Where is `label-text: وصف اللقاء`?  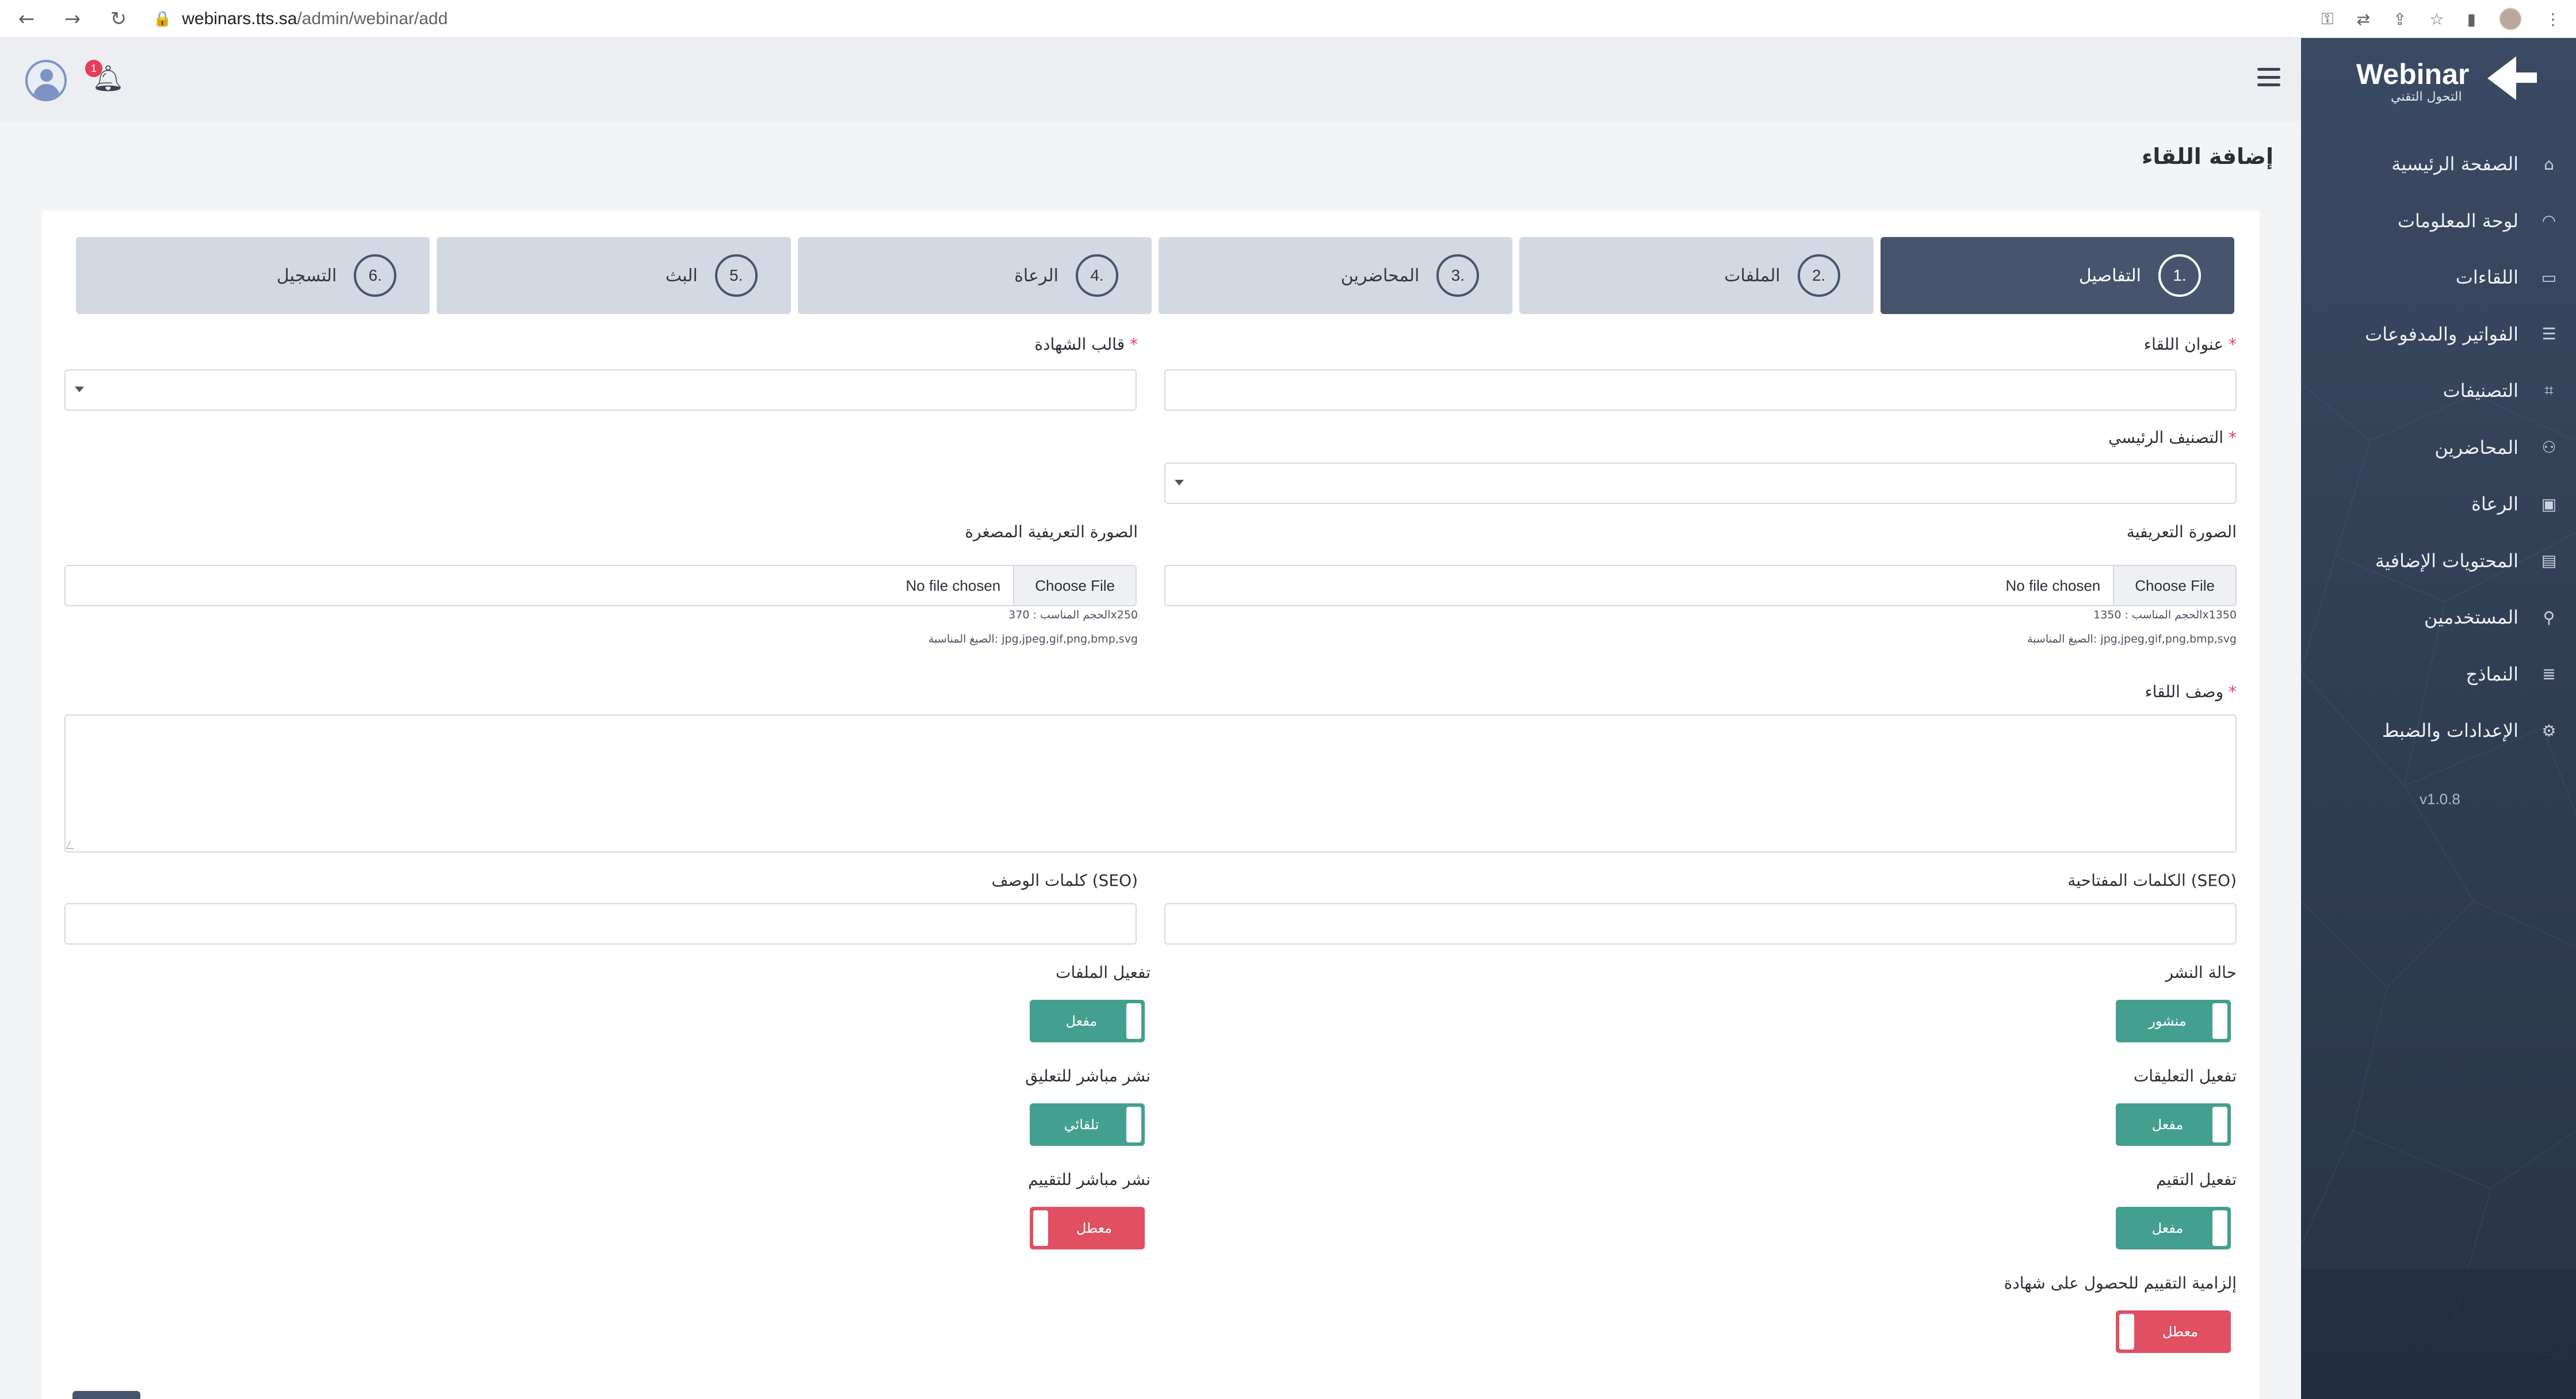
label-text: وصف اللقاء is located at coordinates (2184, 692).